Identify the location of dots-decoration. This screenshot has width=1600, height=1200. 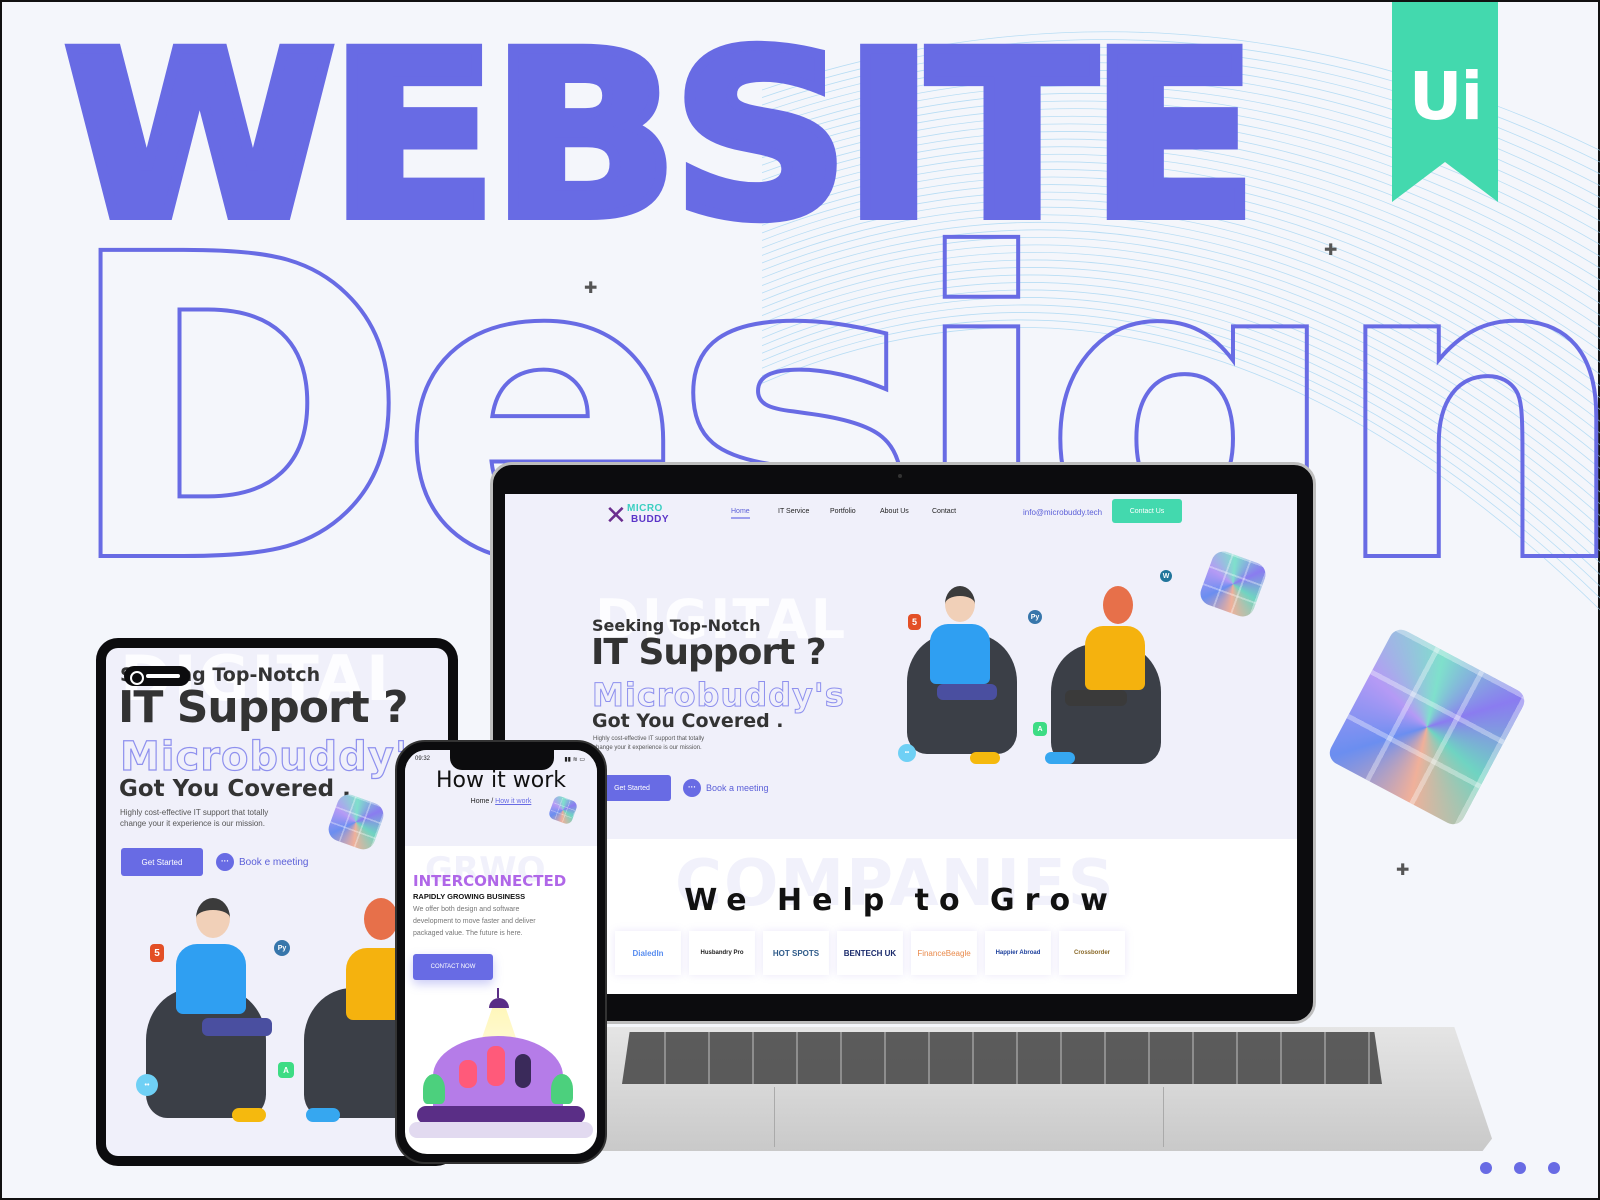
(1520, 1168).